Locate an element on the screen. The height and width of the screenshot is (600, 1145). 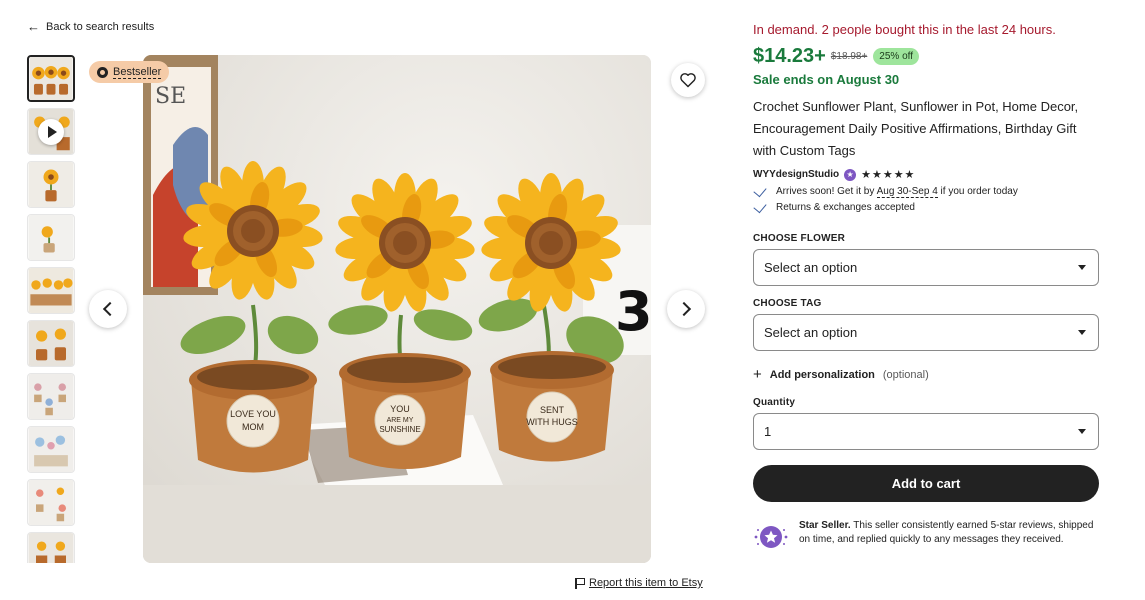
previous-image-button is located at coordinates (108, 309).